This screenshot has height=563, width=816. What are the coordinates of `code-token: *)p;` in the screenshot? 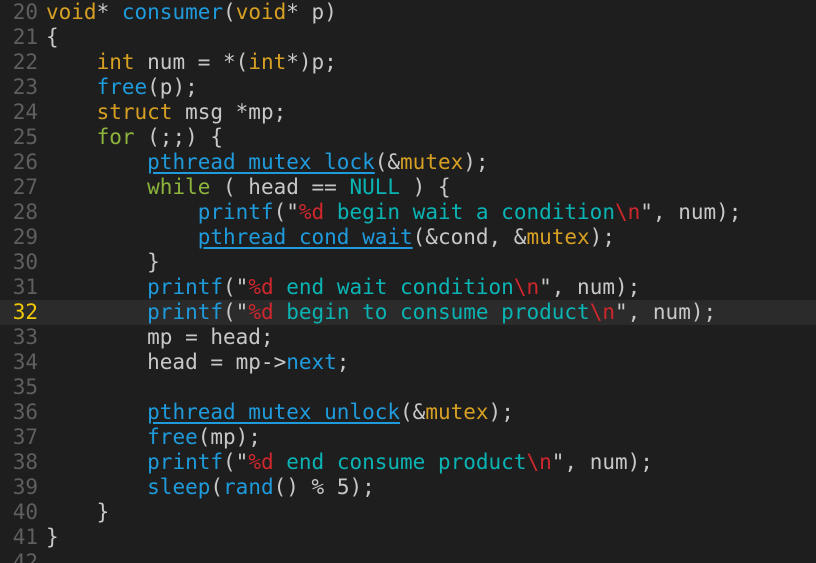 It's located at (311, 62).